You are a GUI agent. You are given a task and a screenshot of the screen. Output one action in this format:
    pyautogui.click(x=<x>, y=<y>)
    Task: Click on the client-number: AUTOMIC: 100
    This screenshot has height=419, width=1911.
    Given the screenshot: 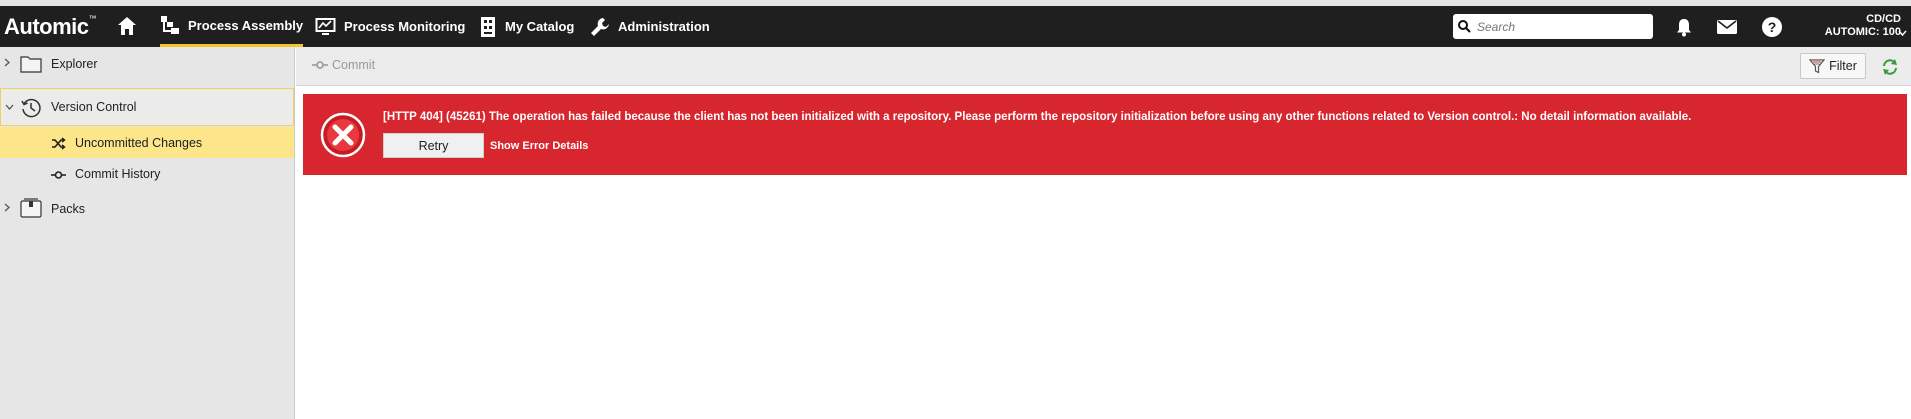 What is the action you would take?
    pyautogui.click(x=1862, y=32)
    